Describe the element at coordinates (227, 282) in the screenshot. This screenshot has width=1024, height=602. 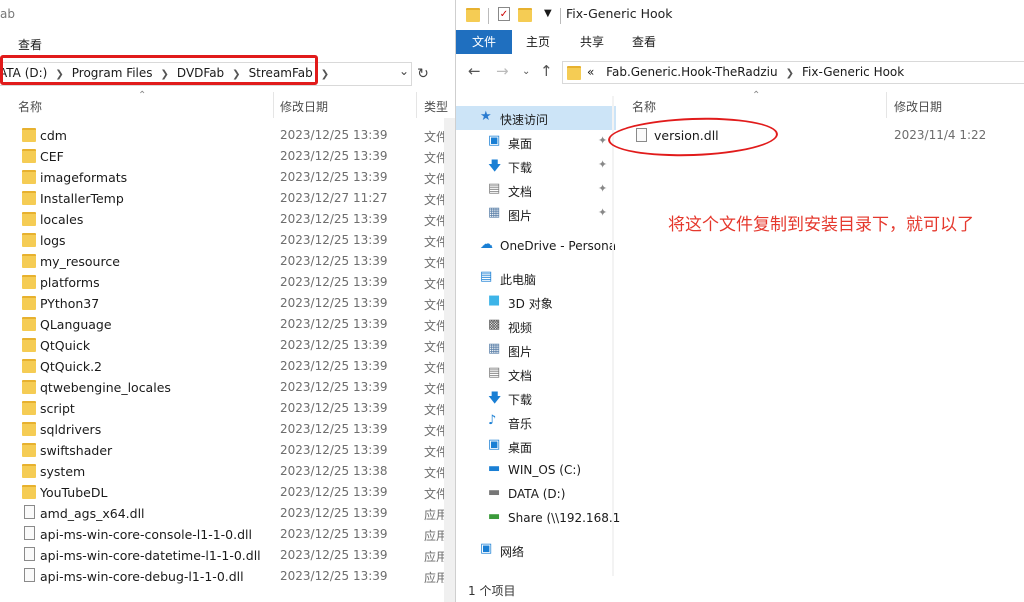
I see `table-row: platforms2023/12/25 13:39文件夹` at that location.